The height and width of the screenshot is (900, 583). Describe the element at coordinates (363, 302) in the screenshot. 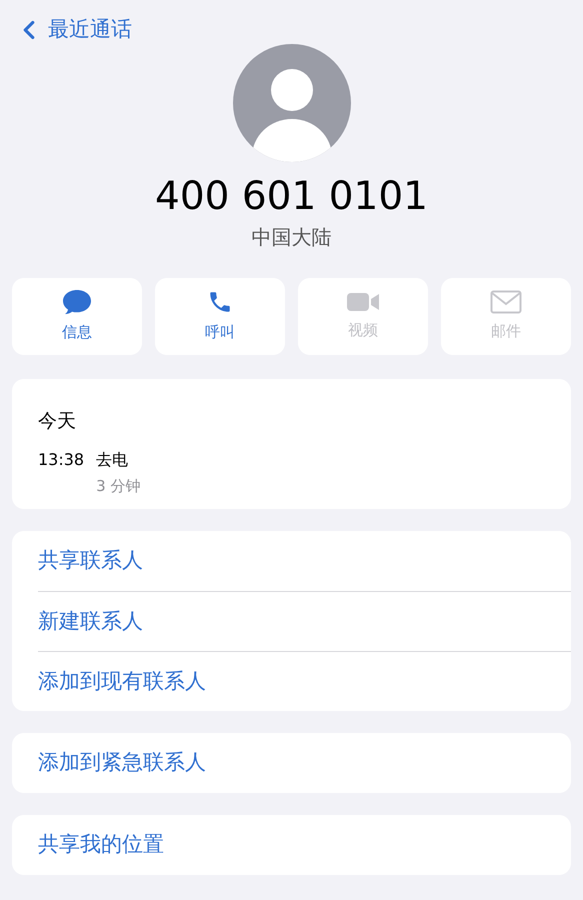

I see `video-camera-icon` at that location.